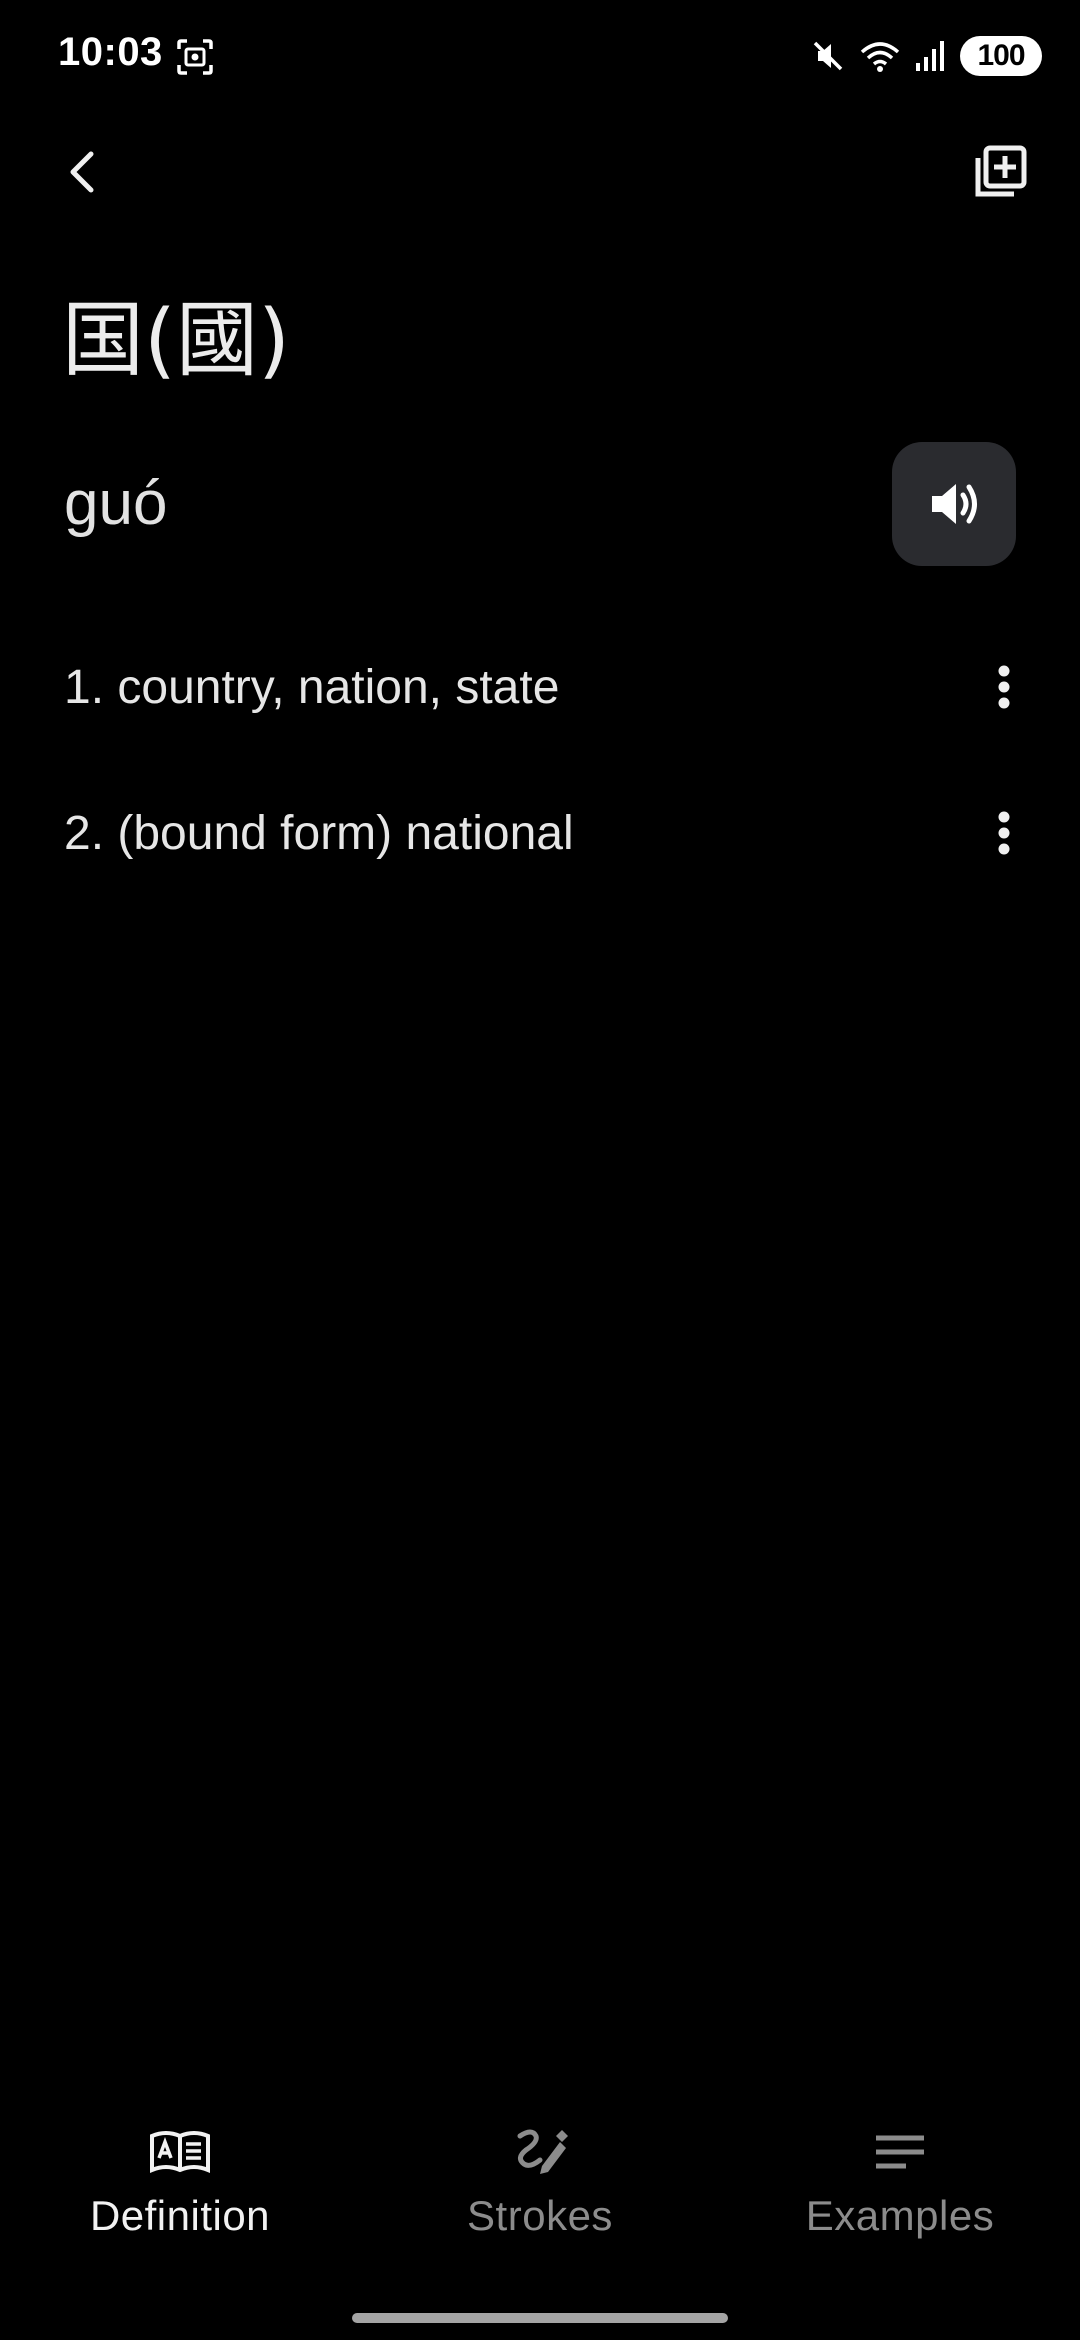  I want to click on brush-icon, so click(540, 2152).